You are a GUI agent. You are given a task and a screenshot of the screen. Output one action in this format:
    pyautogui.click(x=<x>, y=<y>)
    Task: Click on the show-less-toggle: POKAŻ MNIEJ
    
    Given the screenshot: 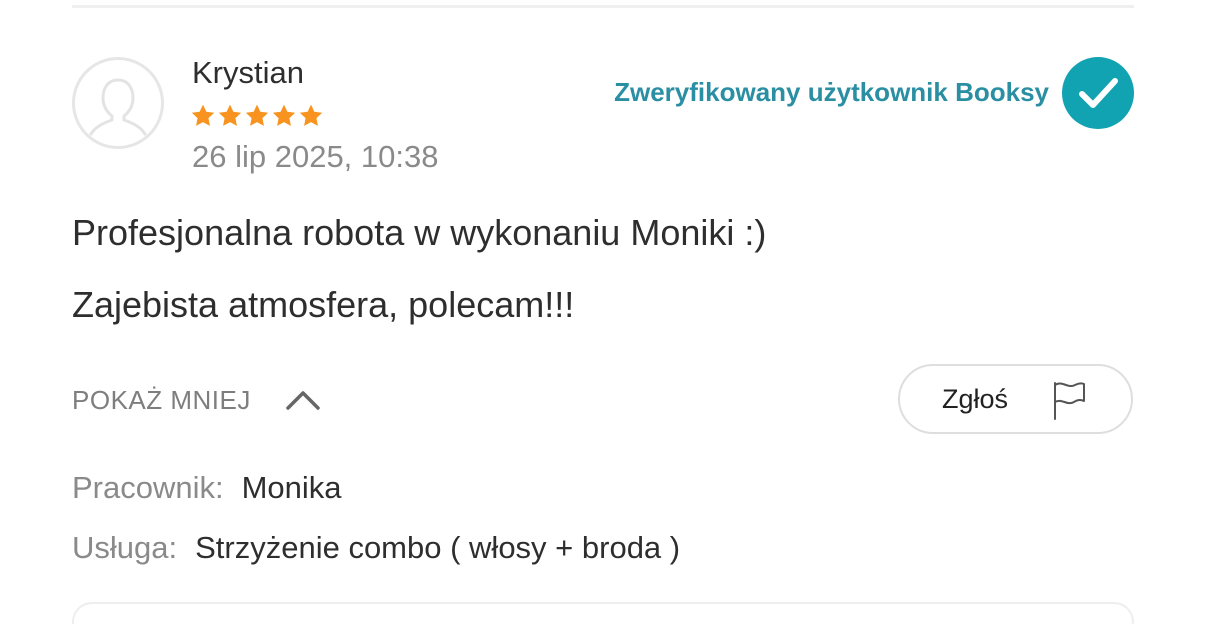 What is the action you would take?
    pyautogui.click(x=196, y=400)
    